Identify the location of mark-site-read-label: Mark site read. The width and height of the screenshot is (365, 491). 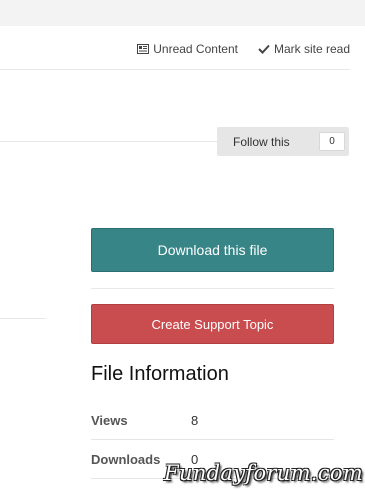
(311, 49).